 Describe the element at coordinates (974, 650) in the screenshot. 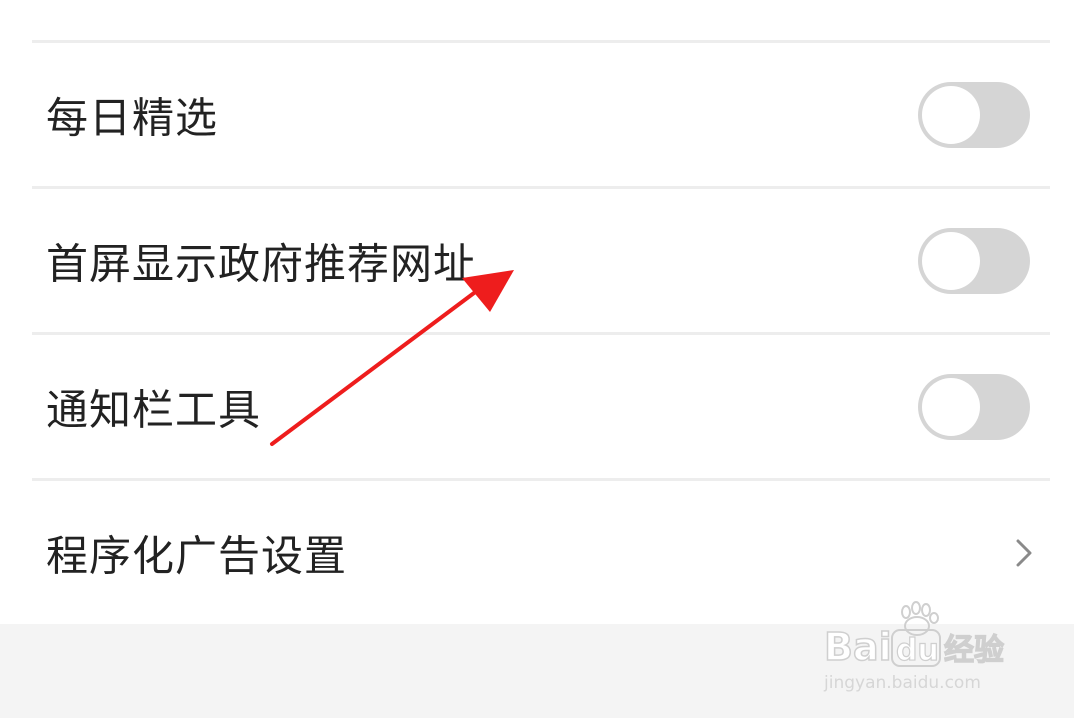

I see `svg-text: 经验` at that location.